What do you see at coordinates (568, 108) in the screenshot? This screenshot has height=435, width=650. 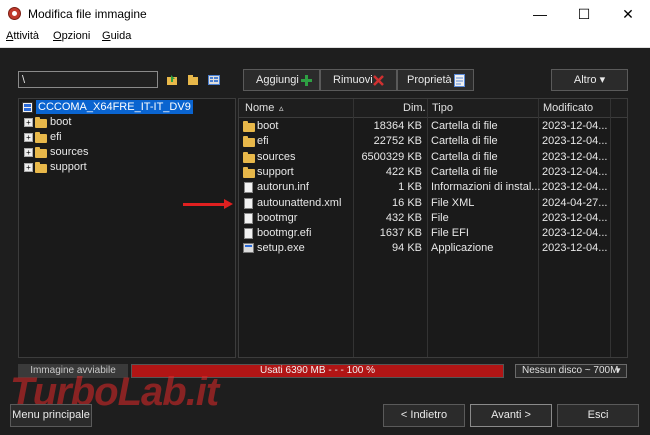 I see `column-modified: Modificato` at bounding box center [568, 108].